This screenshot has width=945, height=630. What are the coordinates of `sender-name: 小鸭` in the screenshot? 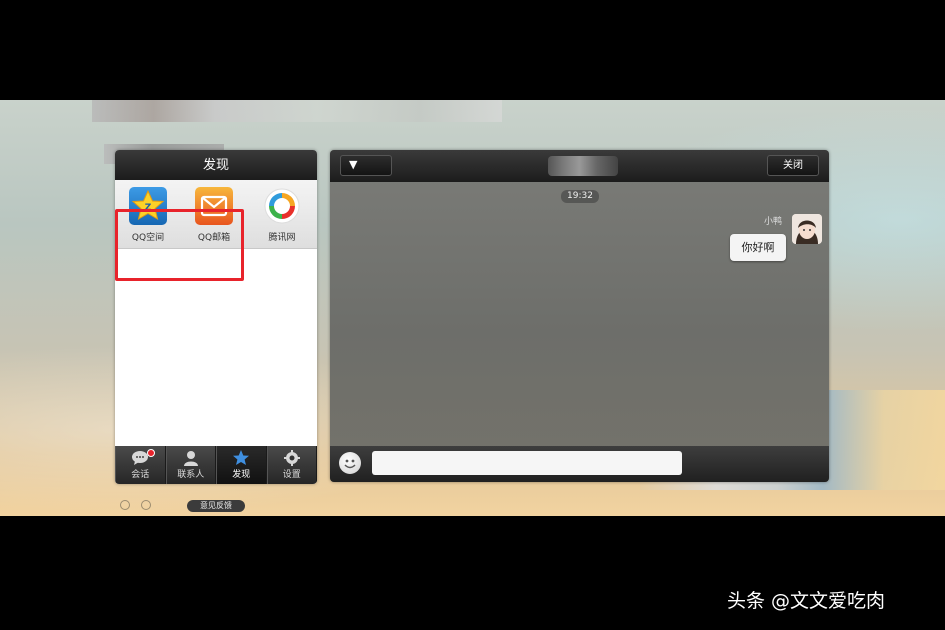 It's located at (773, 222).